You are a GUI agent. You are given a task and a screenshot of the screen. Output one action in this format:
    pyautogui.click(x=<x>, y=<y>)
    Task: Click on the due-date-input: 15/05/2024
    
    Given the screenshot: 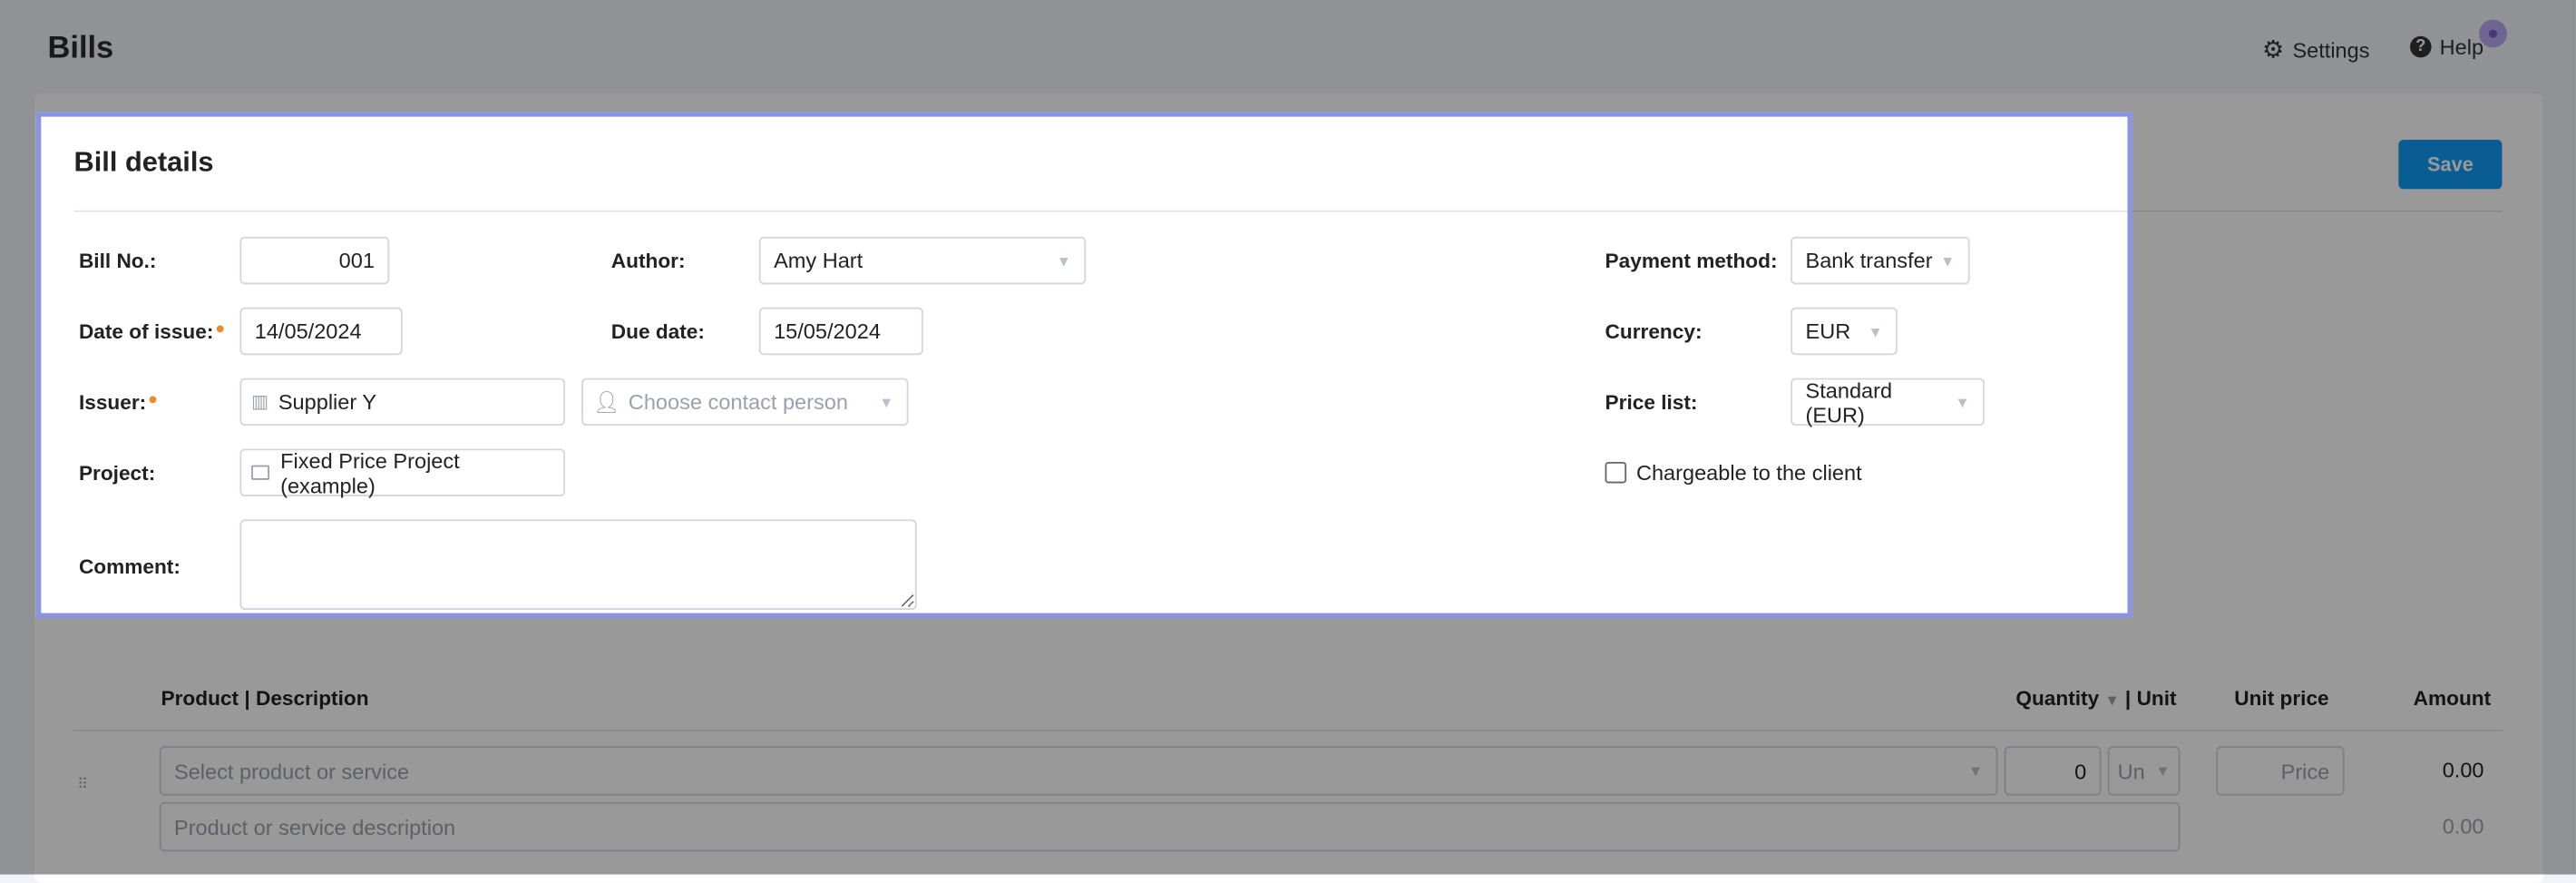 What is the action you would take?
    pyautogui.click(x=840, y=331)
    